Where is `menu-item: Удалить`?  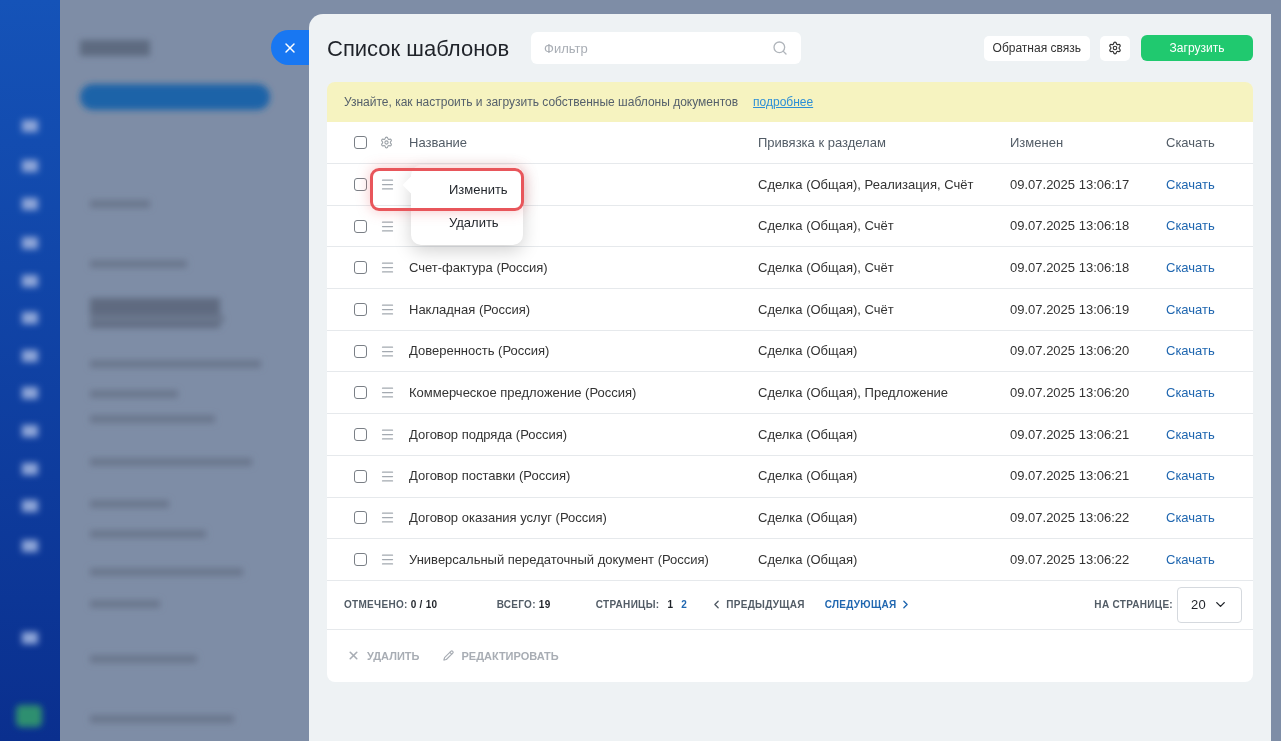
menu-item: Удалить is located at coordinates (465, 222).